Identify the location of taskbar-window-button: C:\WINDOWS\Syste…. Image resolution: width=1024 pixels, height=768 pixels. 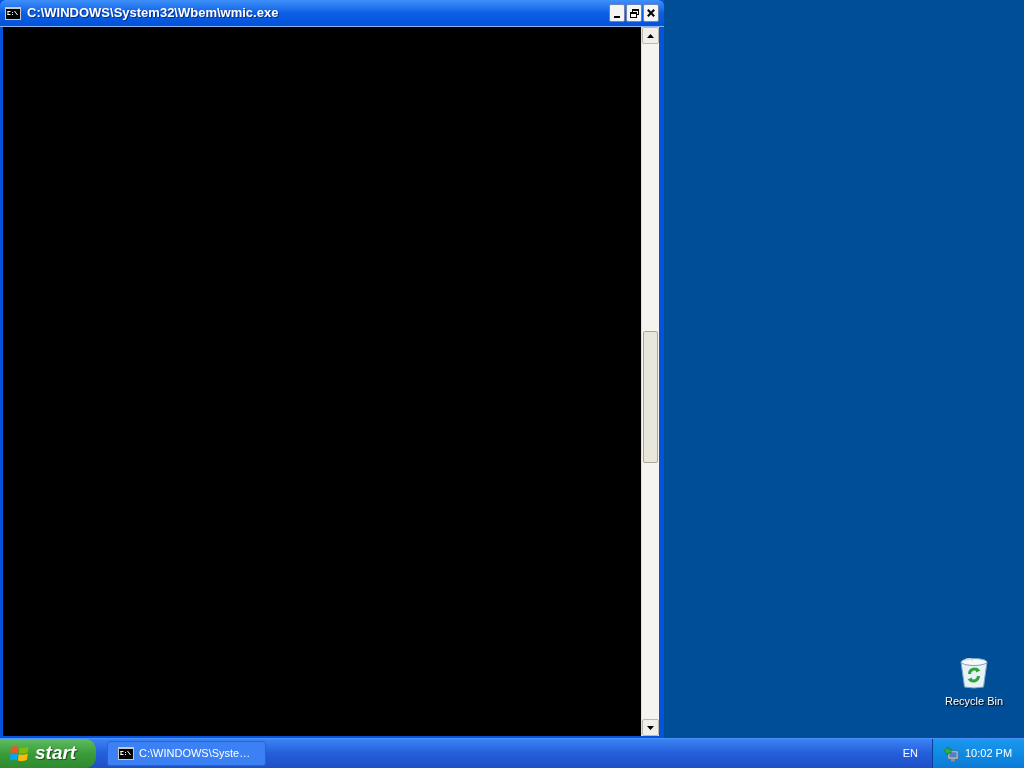
(186, 753).